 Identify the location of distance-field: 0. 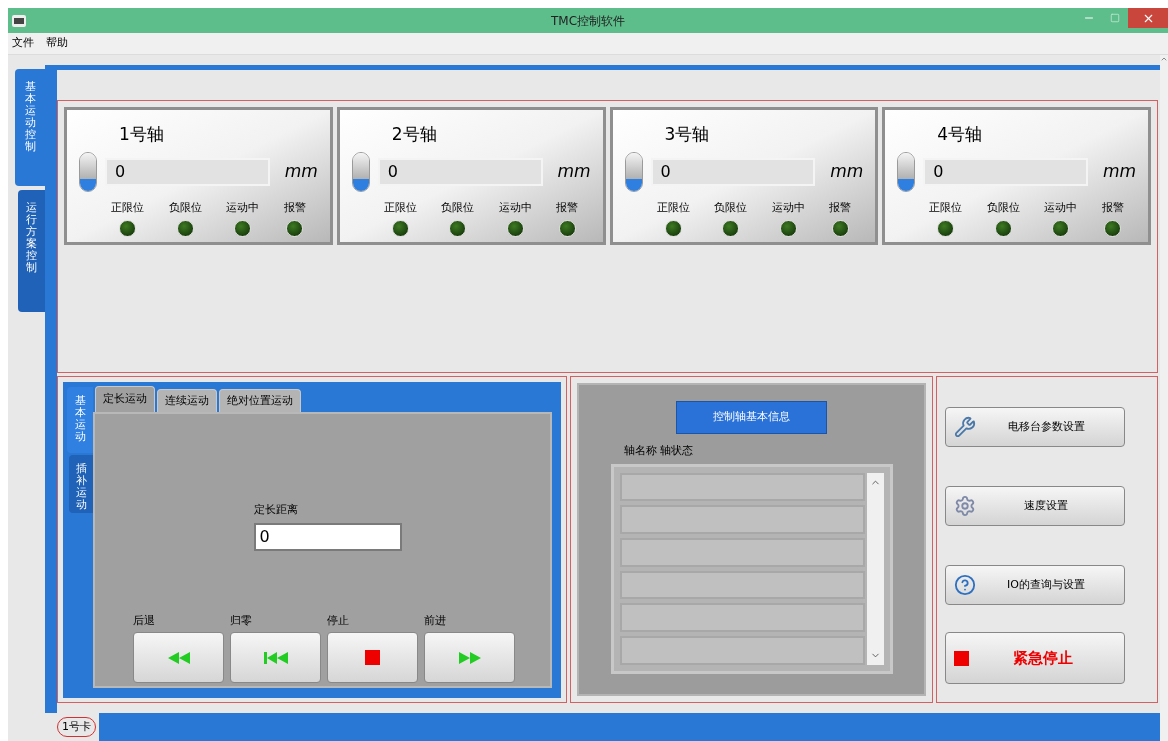
(327, 536).